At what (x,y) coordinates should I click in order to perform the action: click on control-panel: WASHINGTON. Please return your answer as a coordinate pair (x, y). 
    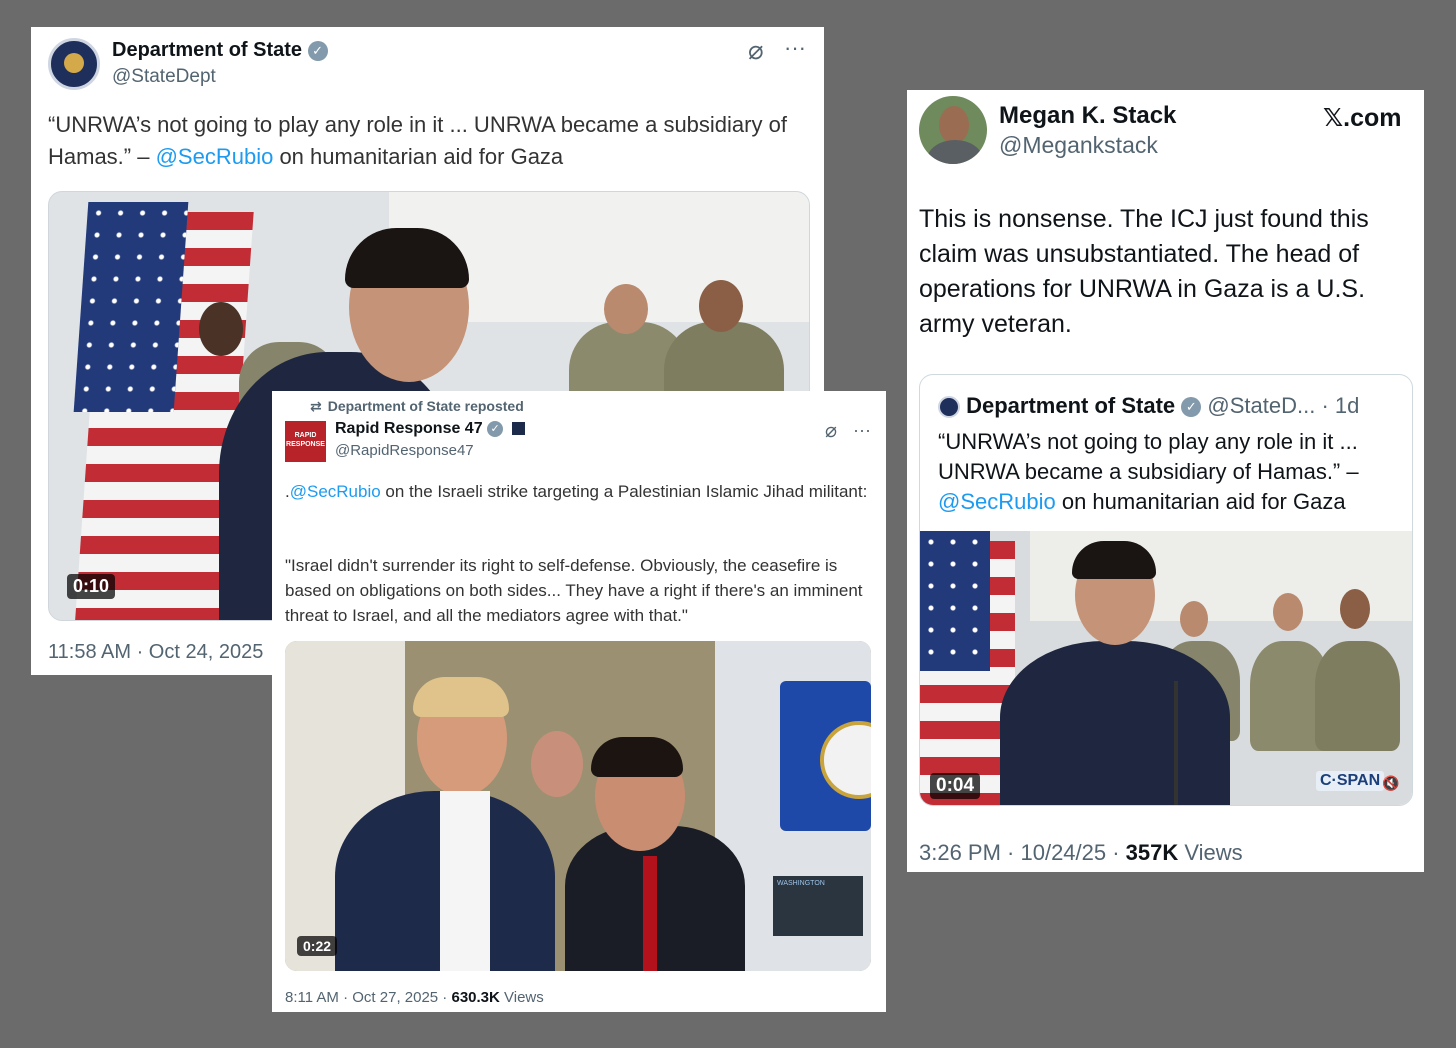
    Looking at the image, I should click on (818, 906).